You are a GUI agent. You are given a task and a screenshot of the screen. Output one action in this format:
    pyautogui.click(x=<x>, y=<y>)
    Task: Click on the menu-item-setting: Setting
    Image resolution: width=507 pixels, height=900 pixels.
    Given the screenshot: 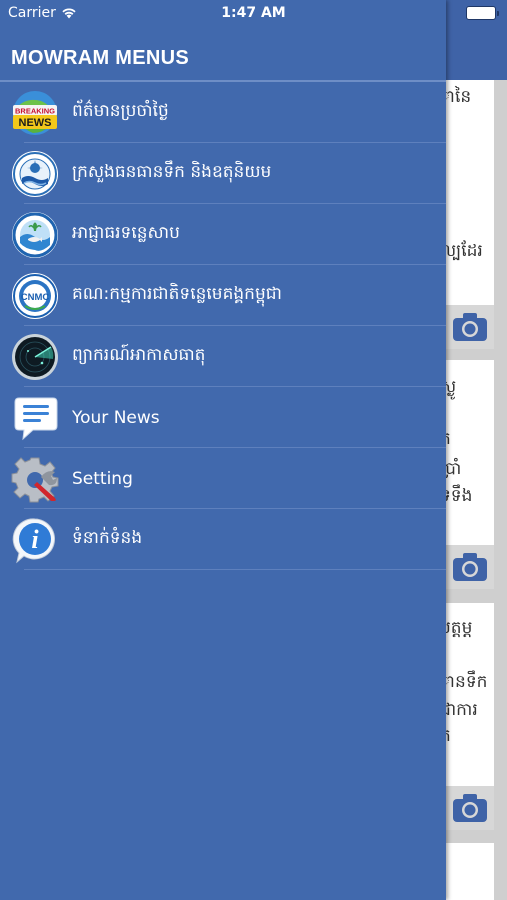 What is the action you would take?
    pyautogui.click(x=223, y=478)
    